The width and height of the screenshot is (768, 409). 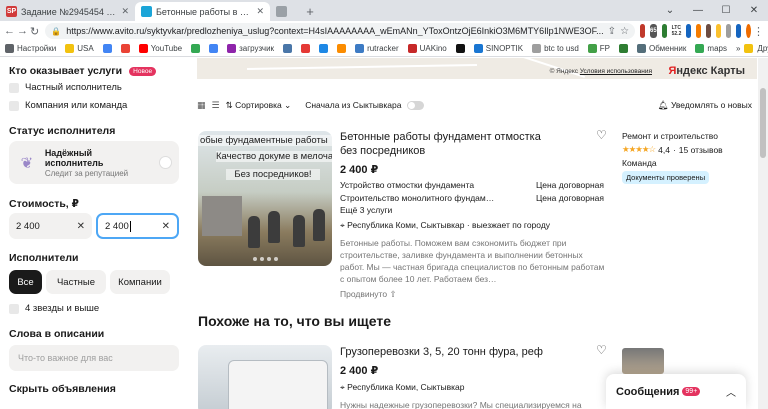 What do you see at coordinates (729, 31) in the screenshot?
I see `puzzle-icon` at bounding box center [729, 31].